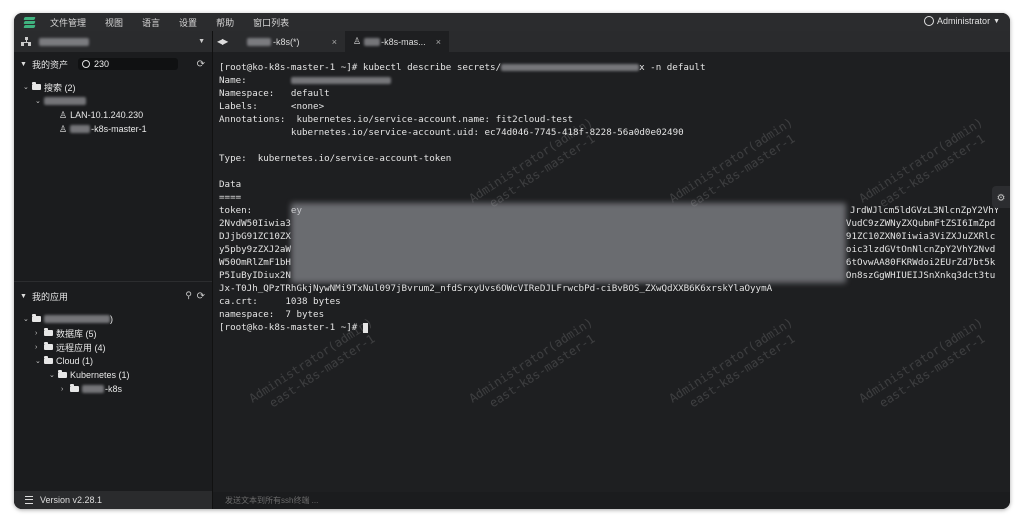  What do you see at coordinates (113, 347) in the screenshot?
I see `tree-item-remote-app: › 远程应用 (4)` at bounding box center [113, 347].